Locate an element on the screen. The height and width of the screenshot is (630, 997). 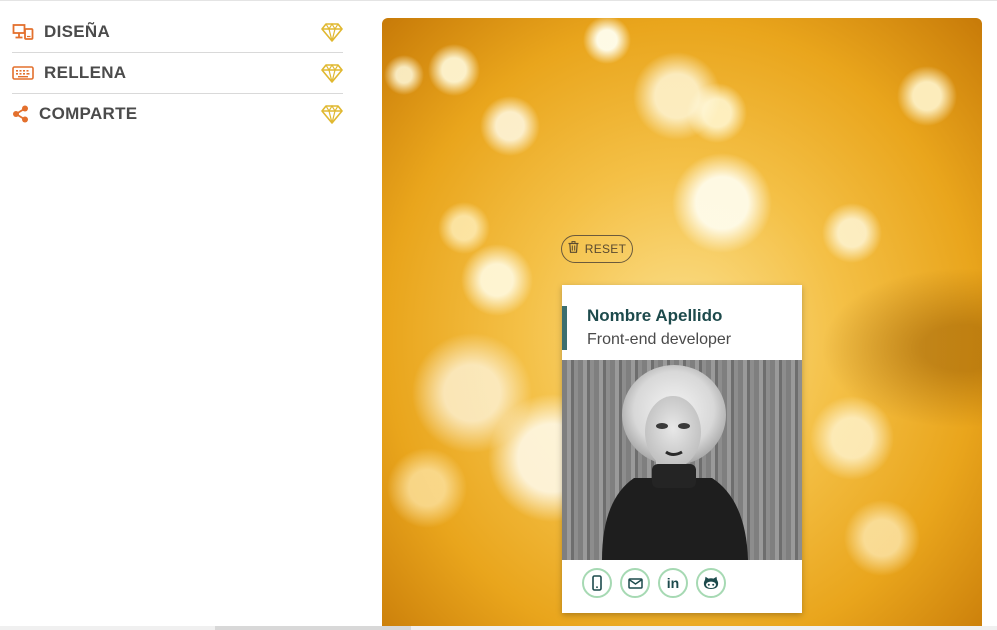
sidebar-item-rellena: RELLENA is located at coordinates (177, 73).